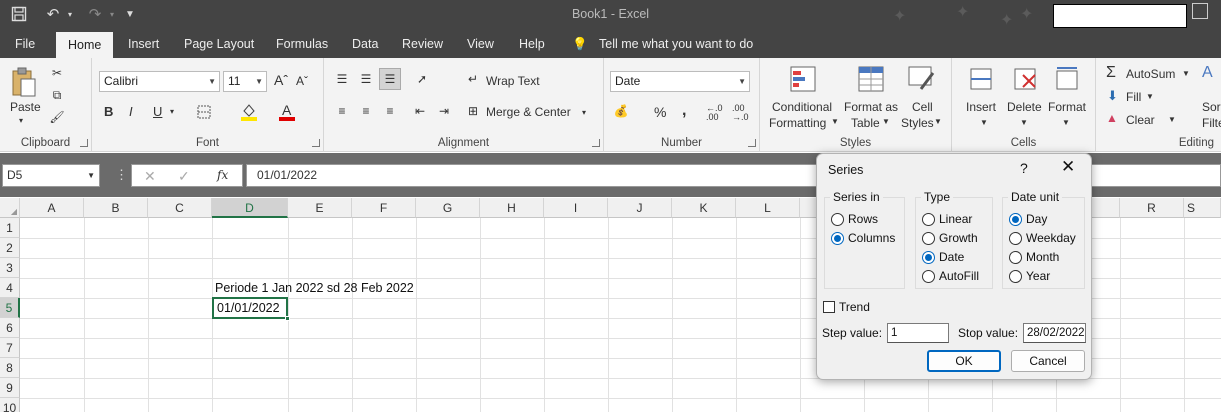  What do you see at coordinates (1112, 96) in the screenshot?
I see `fill-icon: ⬇` at bounding box center [1112, 96].